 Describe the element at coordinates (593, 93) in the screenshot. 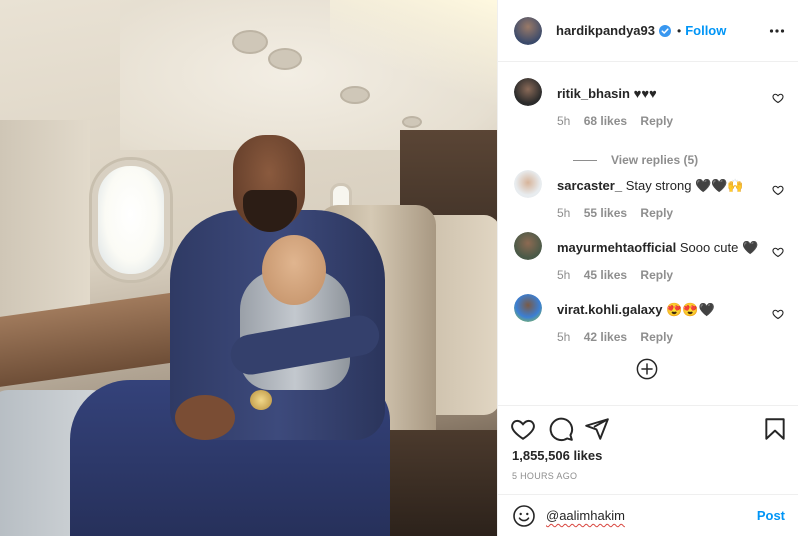

I see `commenter-username: ritik_bhasin` at that location.